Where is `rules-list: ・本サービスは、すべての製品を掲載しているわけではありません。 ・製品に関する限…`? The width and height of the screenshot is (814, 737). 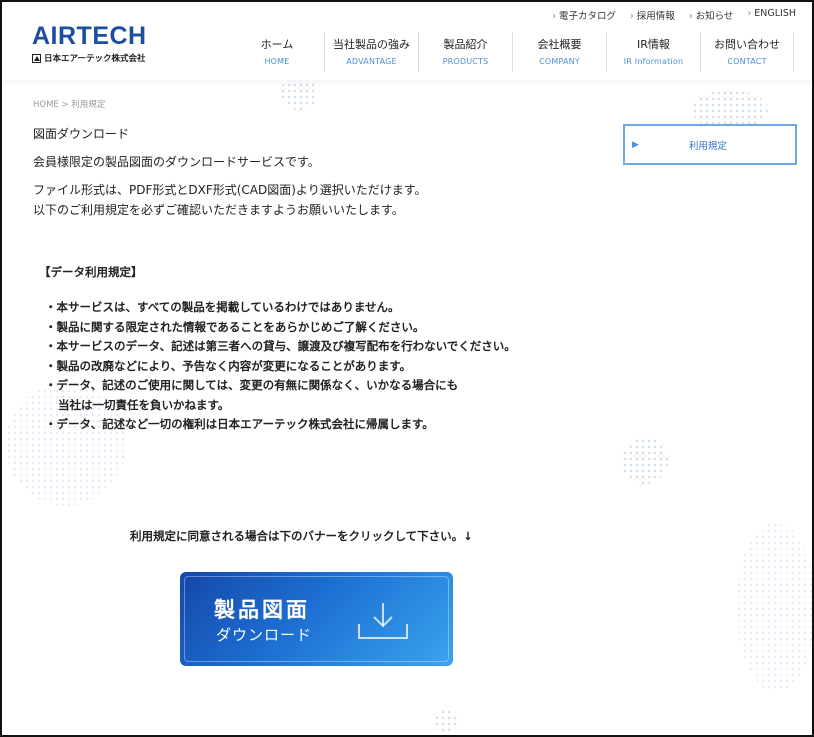
rules-list: ・本サービスは、すべての製品を掲載しているわけではありません。 ・製品に関する限… is located at coordinates (280, 366).